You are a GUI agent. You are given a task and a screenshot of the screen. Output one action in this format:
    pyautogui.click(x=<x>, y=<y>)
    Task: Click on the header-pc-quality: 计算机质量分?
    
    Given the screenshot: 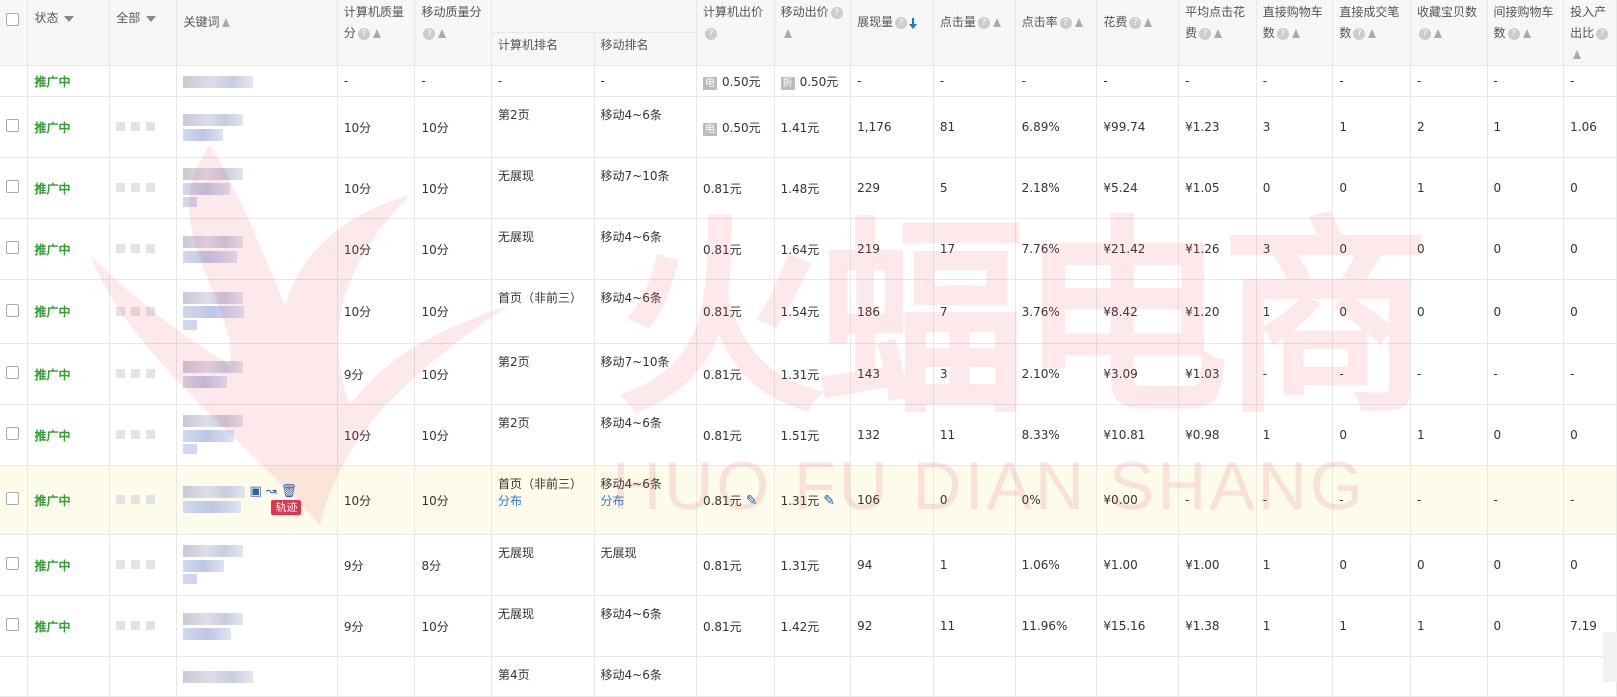 What is the action you would take?
    pyautogui.click(x=376, y=33)
    